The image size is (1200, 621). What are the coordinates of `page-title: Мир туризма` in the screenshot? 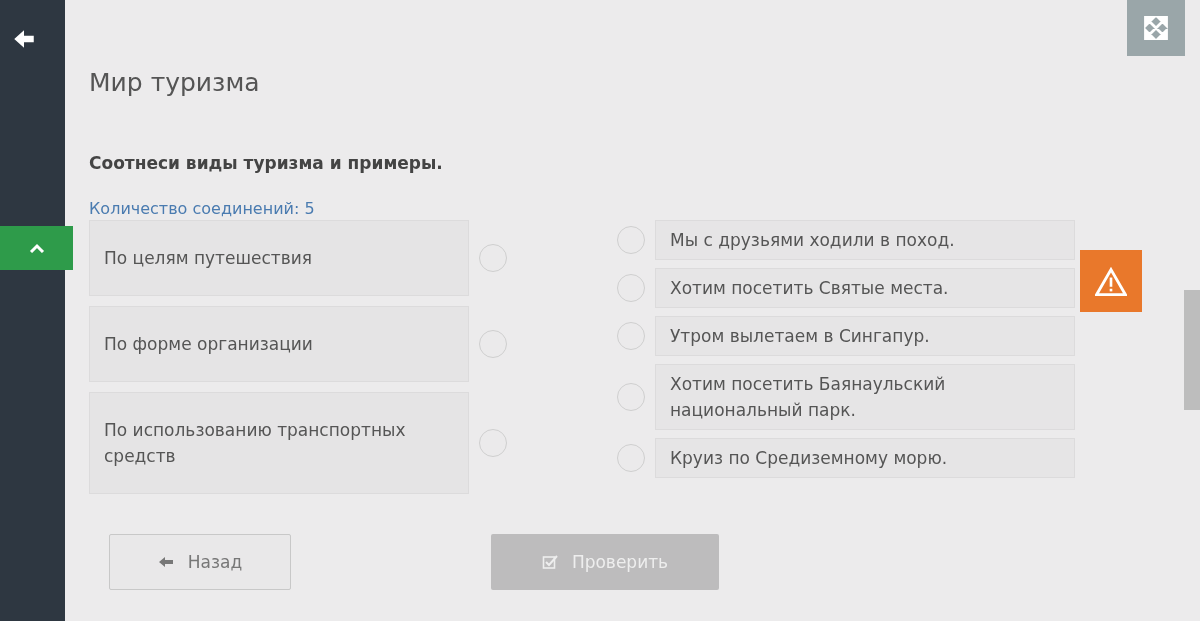 It's located at (175, 82).